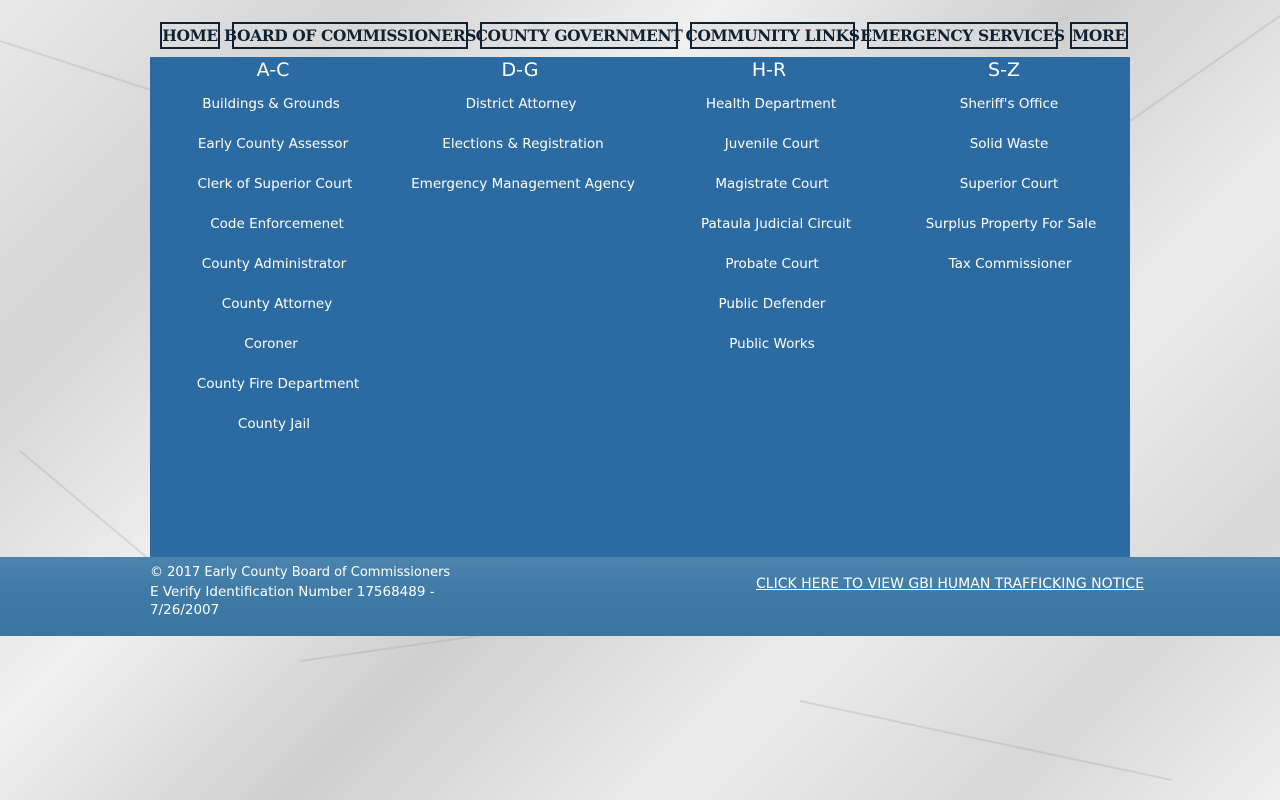  I want to click on link-code-enforcement: Code Enforcemenet, so click(277, 224).